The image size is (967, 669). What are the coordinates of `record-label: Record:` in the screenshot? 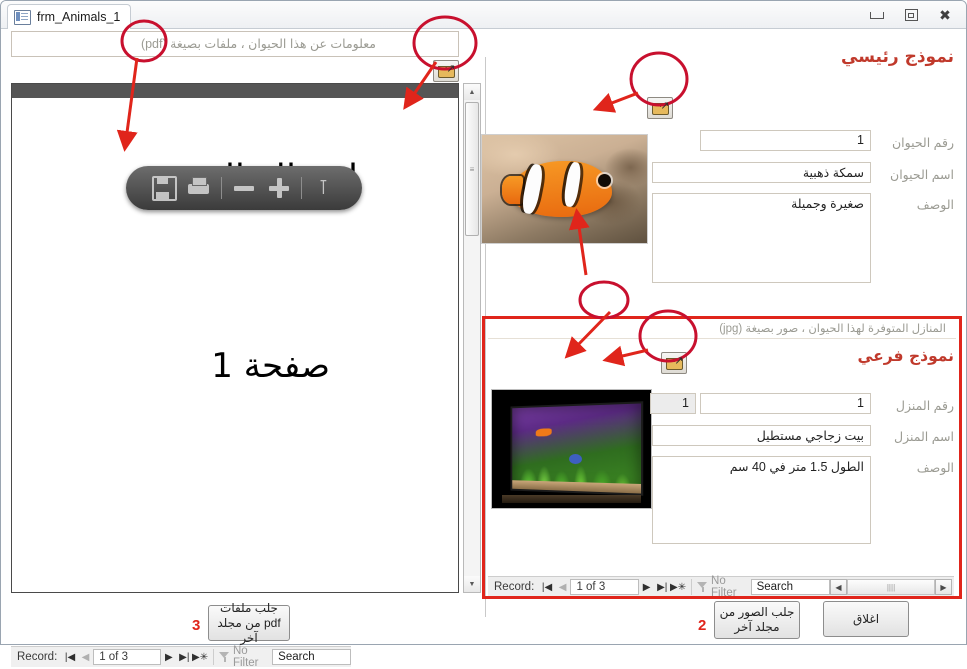 It's located at (37, 657).